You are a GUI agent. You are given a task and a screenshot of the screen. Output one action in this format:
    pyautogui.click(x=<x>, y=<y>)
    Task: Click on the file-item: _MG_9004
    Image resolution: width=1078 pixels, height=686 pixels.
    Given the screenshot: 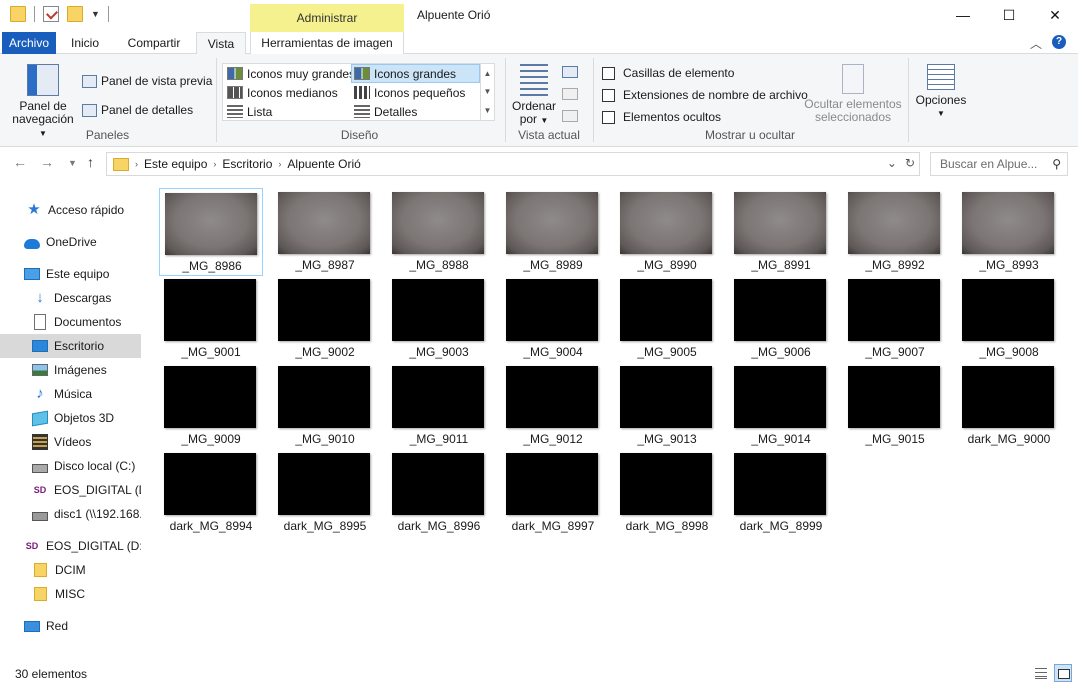 What is the action you would take?
    pyautogui.click(x=553, y=319)
    